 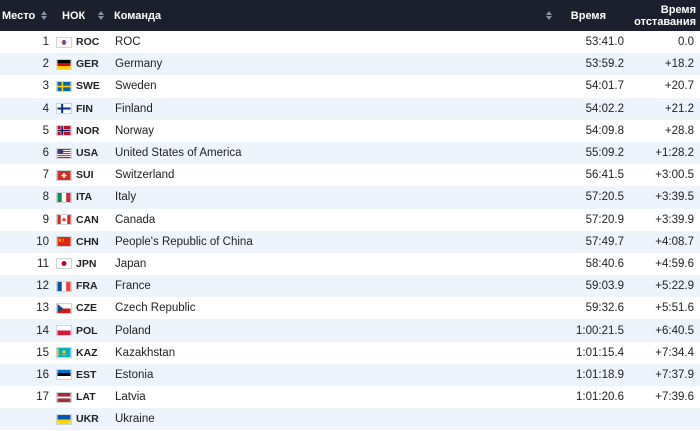 I want to click on time-cell: 54:02.2, so click(x=604, y=108).